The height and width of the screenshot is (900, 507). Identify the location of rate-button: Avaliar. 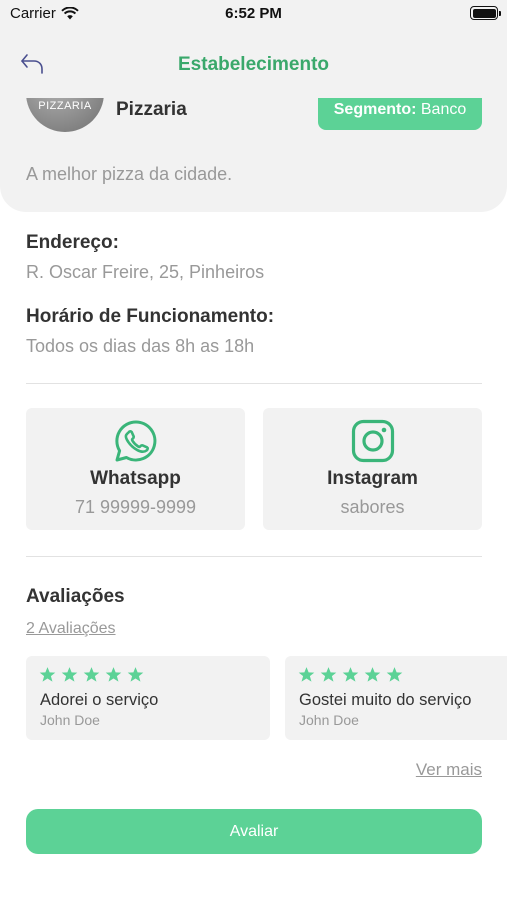
(254, 831).